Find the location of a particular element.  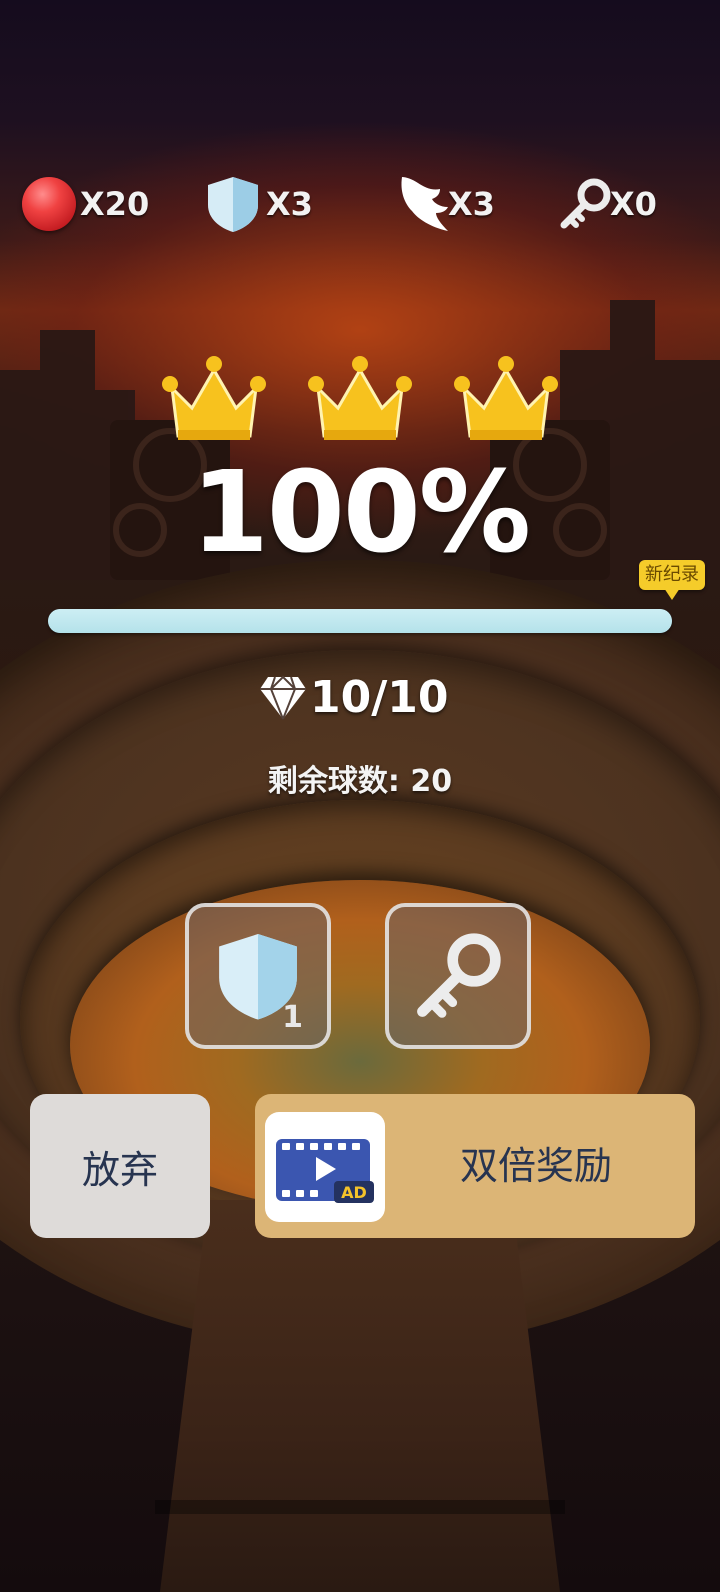

resource-shields: X3 is located at coordinates (259, 204).